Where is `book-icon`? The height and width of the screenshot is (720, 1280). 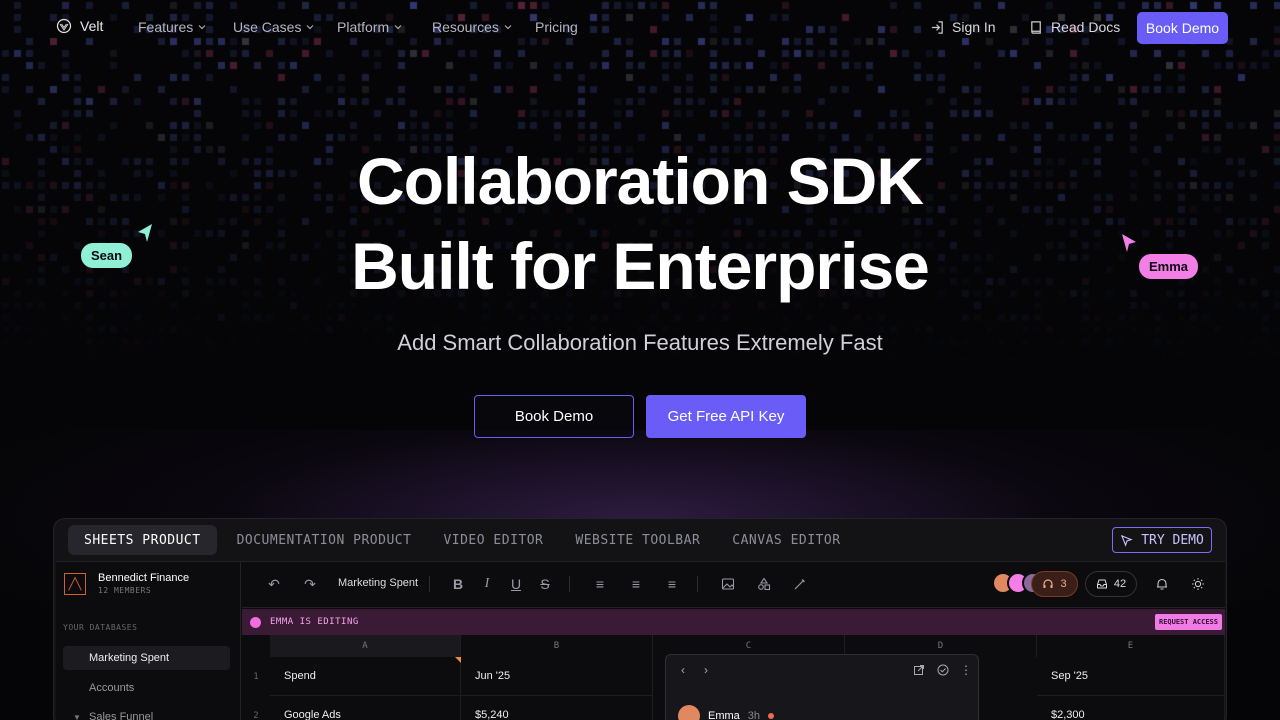
book-icon is located at coordinates (1036, 27).